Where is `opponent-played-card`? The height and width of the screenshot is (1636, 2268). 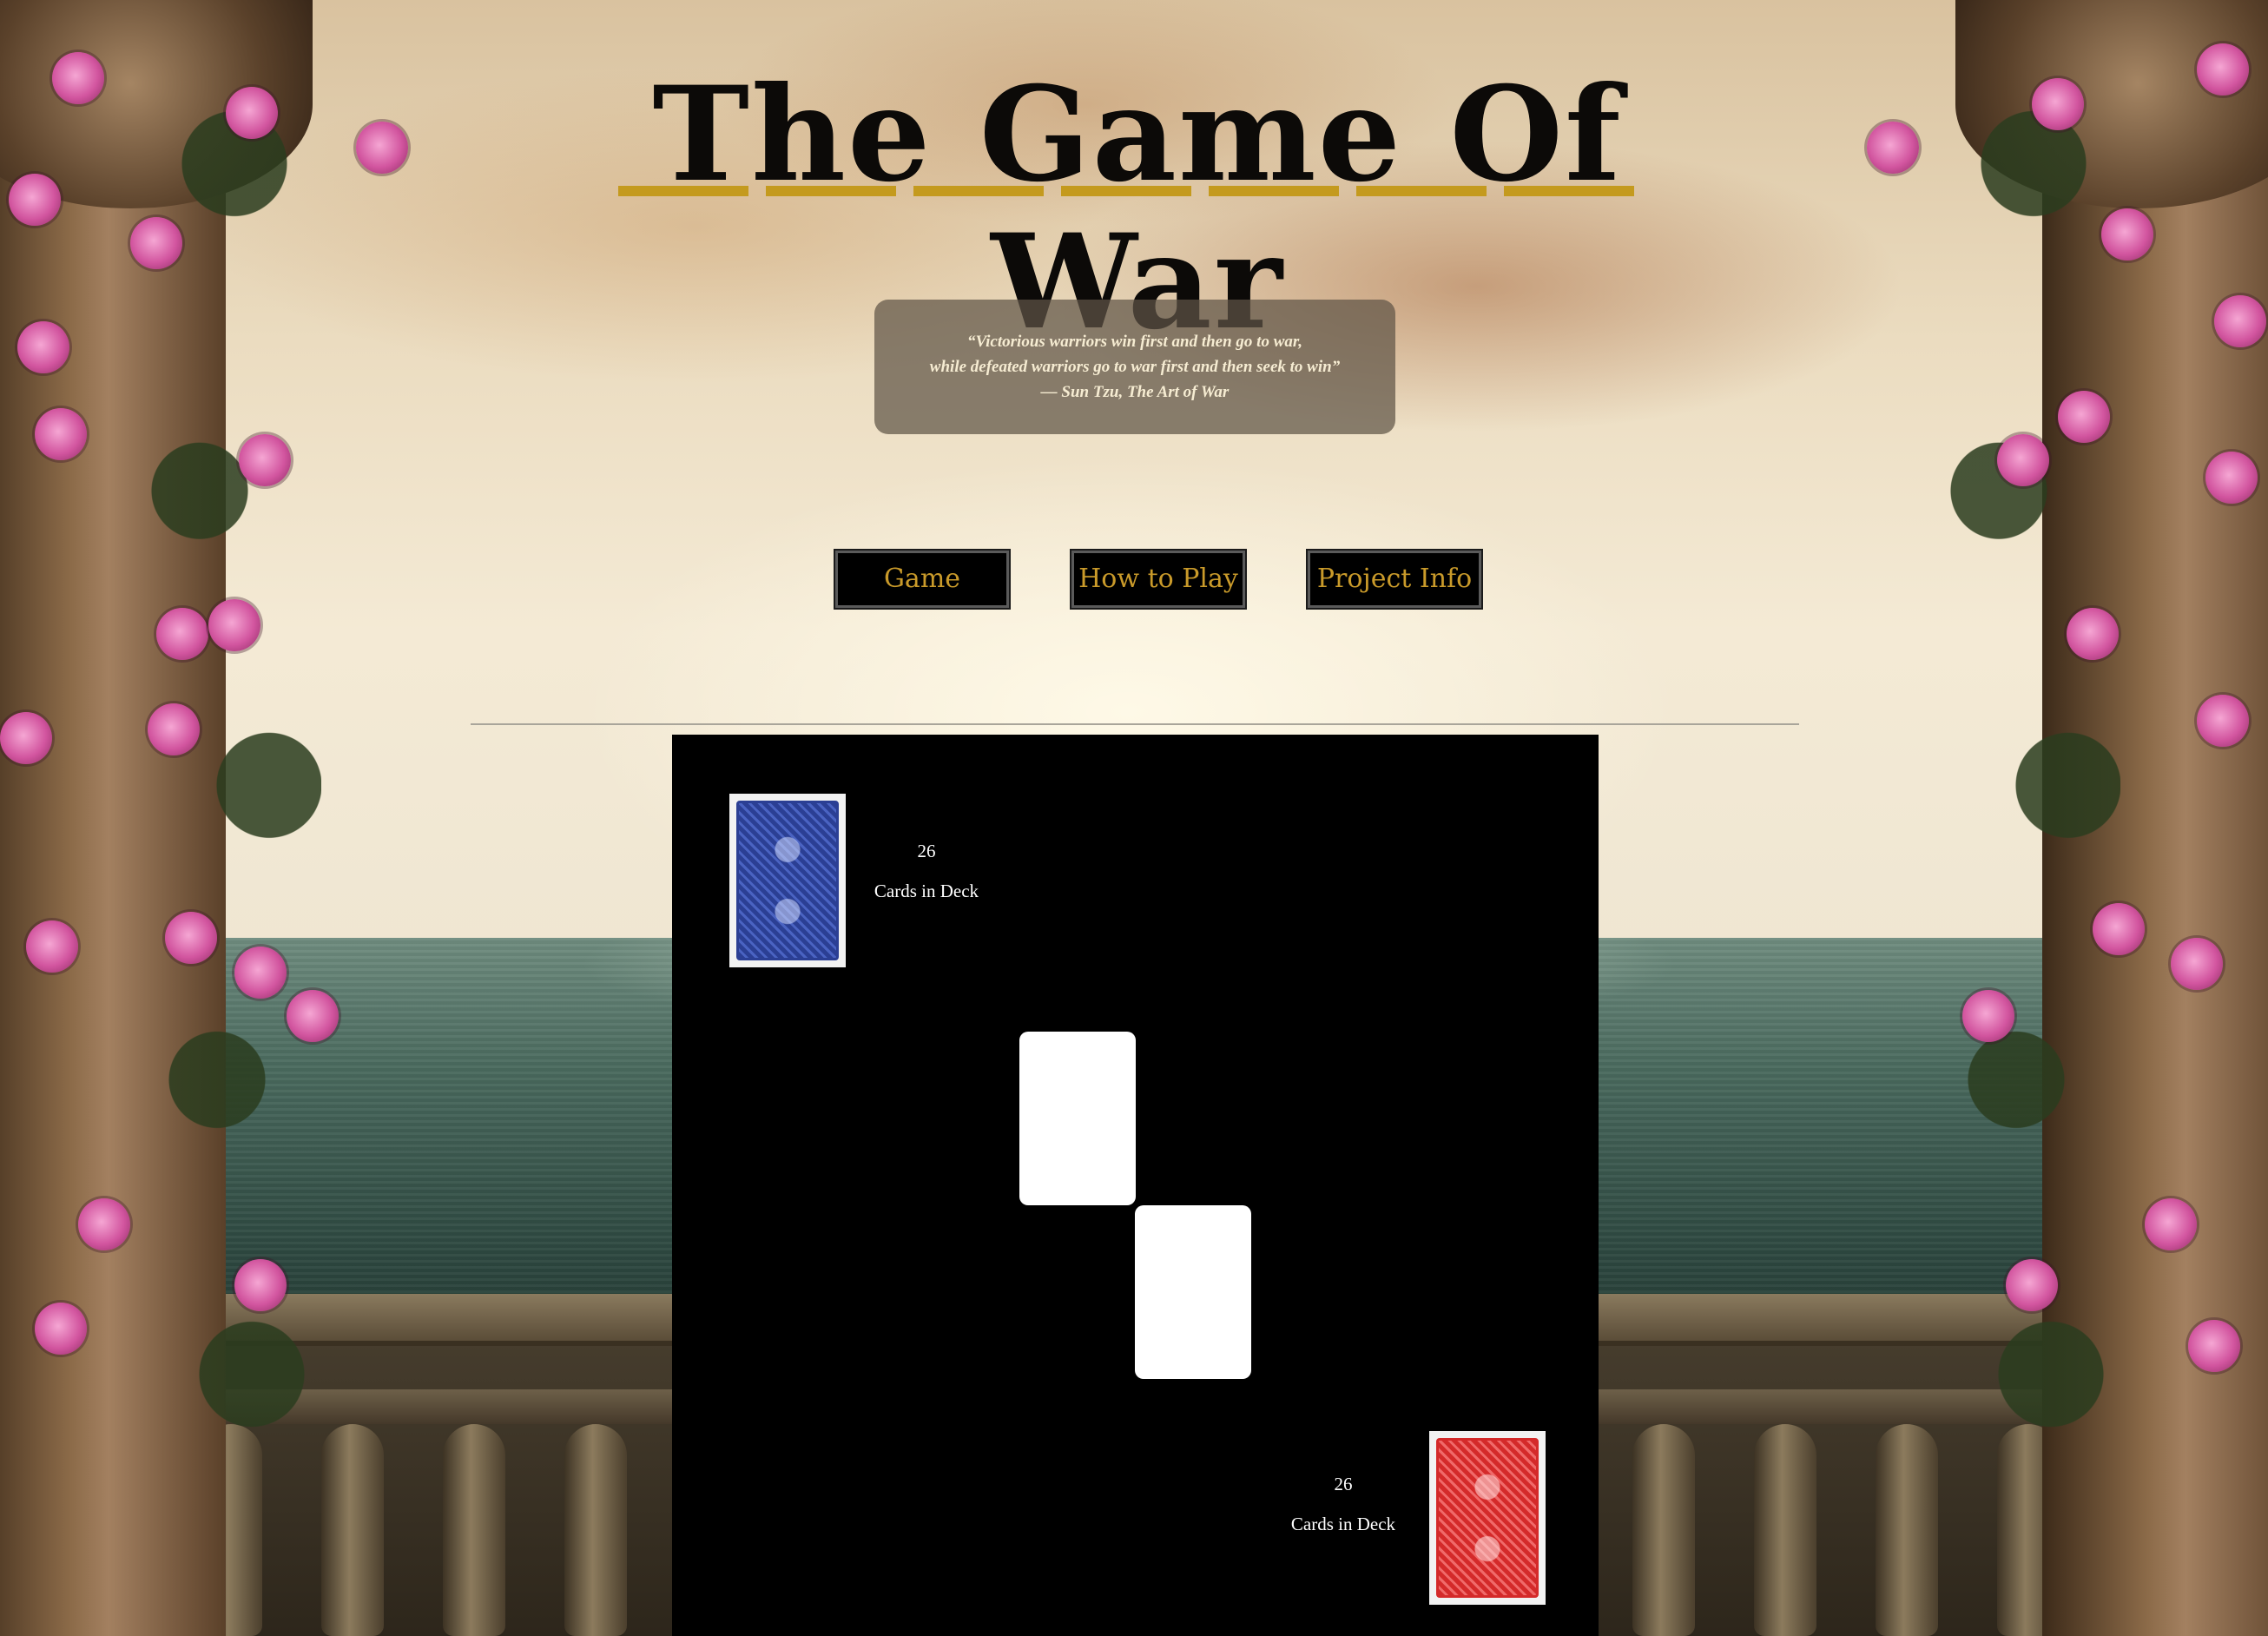
opponent-played-card is located at coordinates (1078, 1118).